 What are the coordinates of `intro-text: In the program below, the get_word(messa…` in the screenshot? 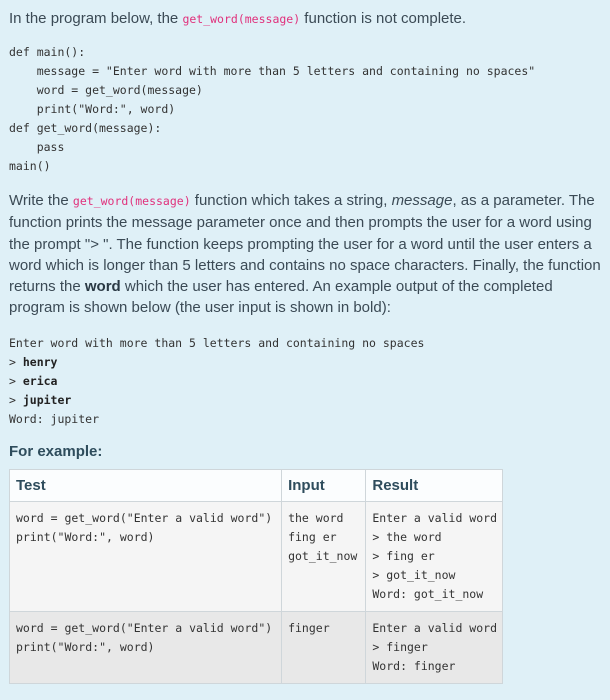 It's located at (305, 19).